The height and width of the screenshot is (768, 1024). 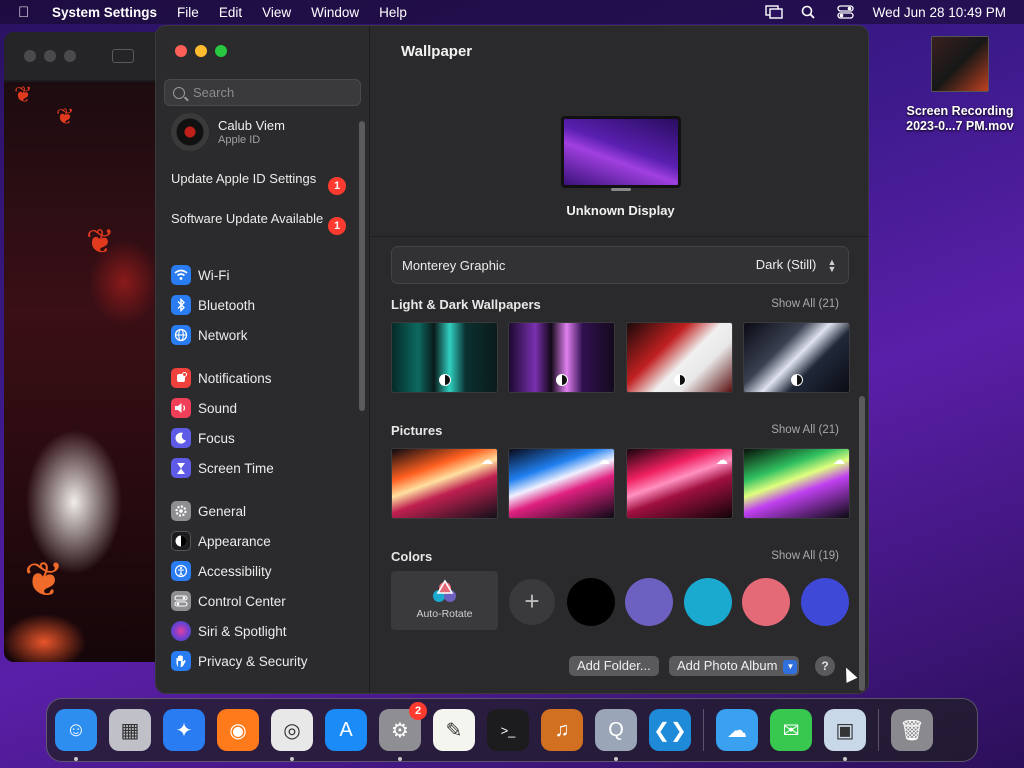 I want to click on sidebar-item-notifications: Notifications, so click(x=221, y=378).